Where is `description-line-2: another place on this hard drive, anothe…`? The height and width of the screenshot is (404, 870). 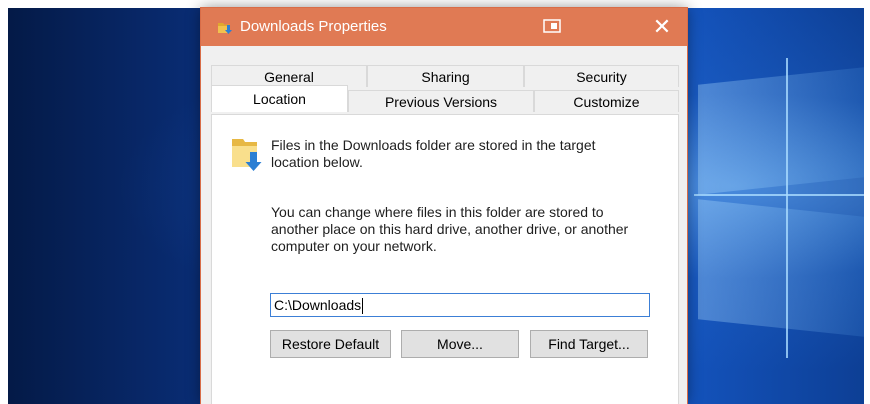 description-line-2: another place on this hard drive, anothe… is located at coordinates (450, 229).